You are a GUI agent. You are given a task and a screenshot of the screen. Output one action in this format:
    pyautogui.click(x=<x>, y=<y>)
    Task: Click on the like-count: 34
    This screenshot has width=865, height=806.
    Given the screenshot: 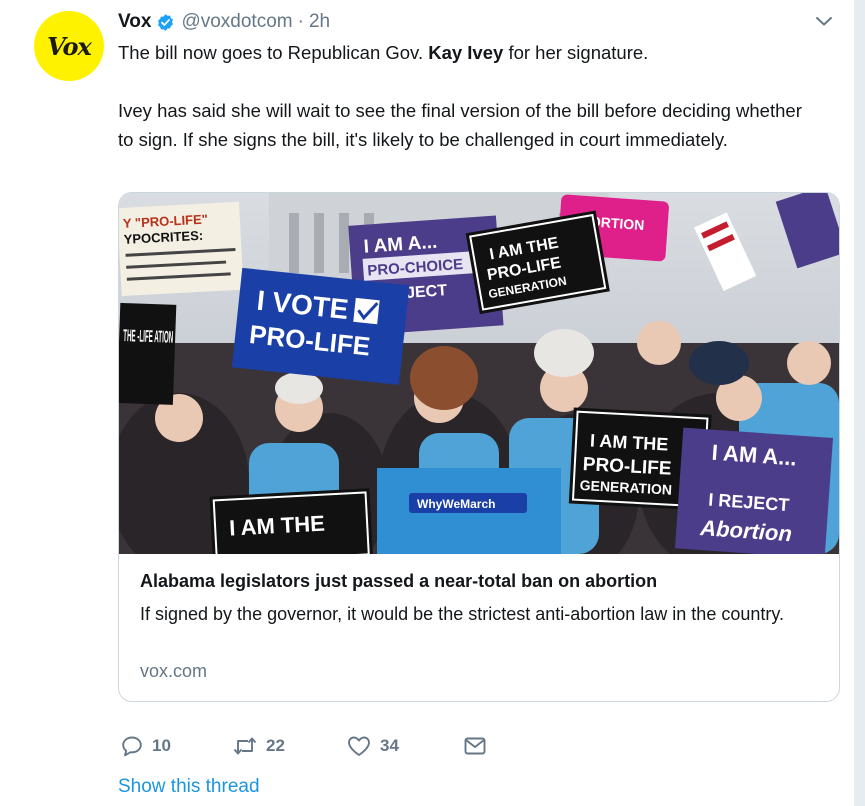 What is the action you would take?
    pyautogui.click(x=389, y=745)
    